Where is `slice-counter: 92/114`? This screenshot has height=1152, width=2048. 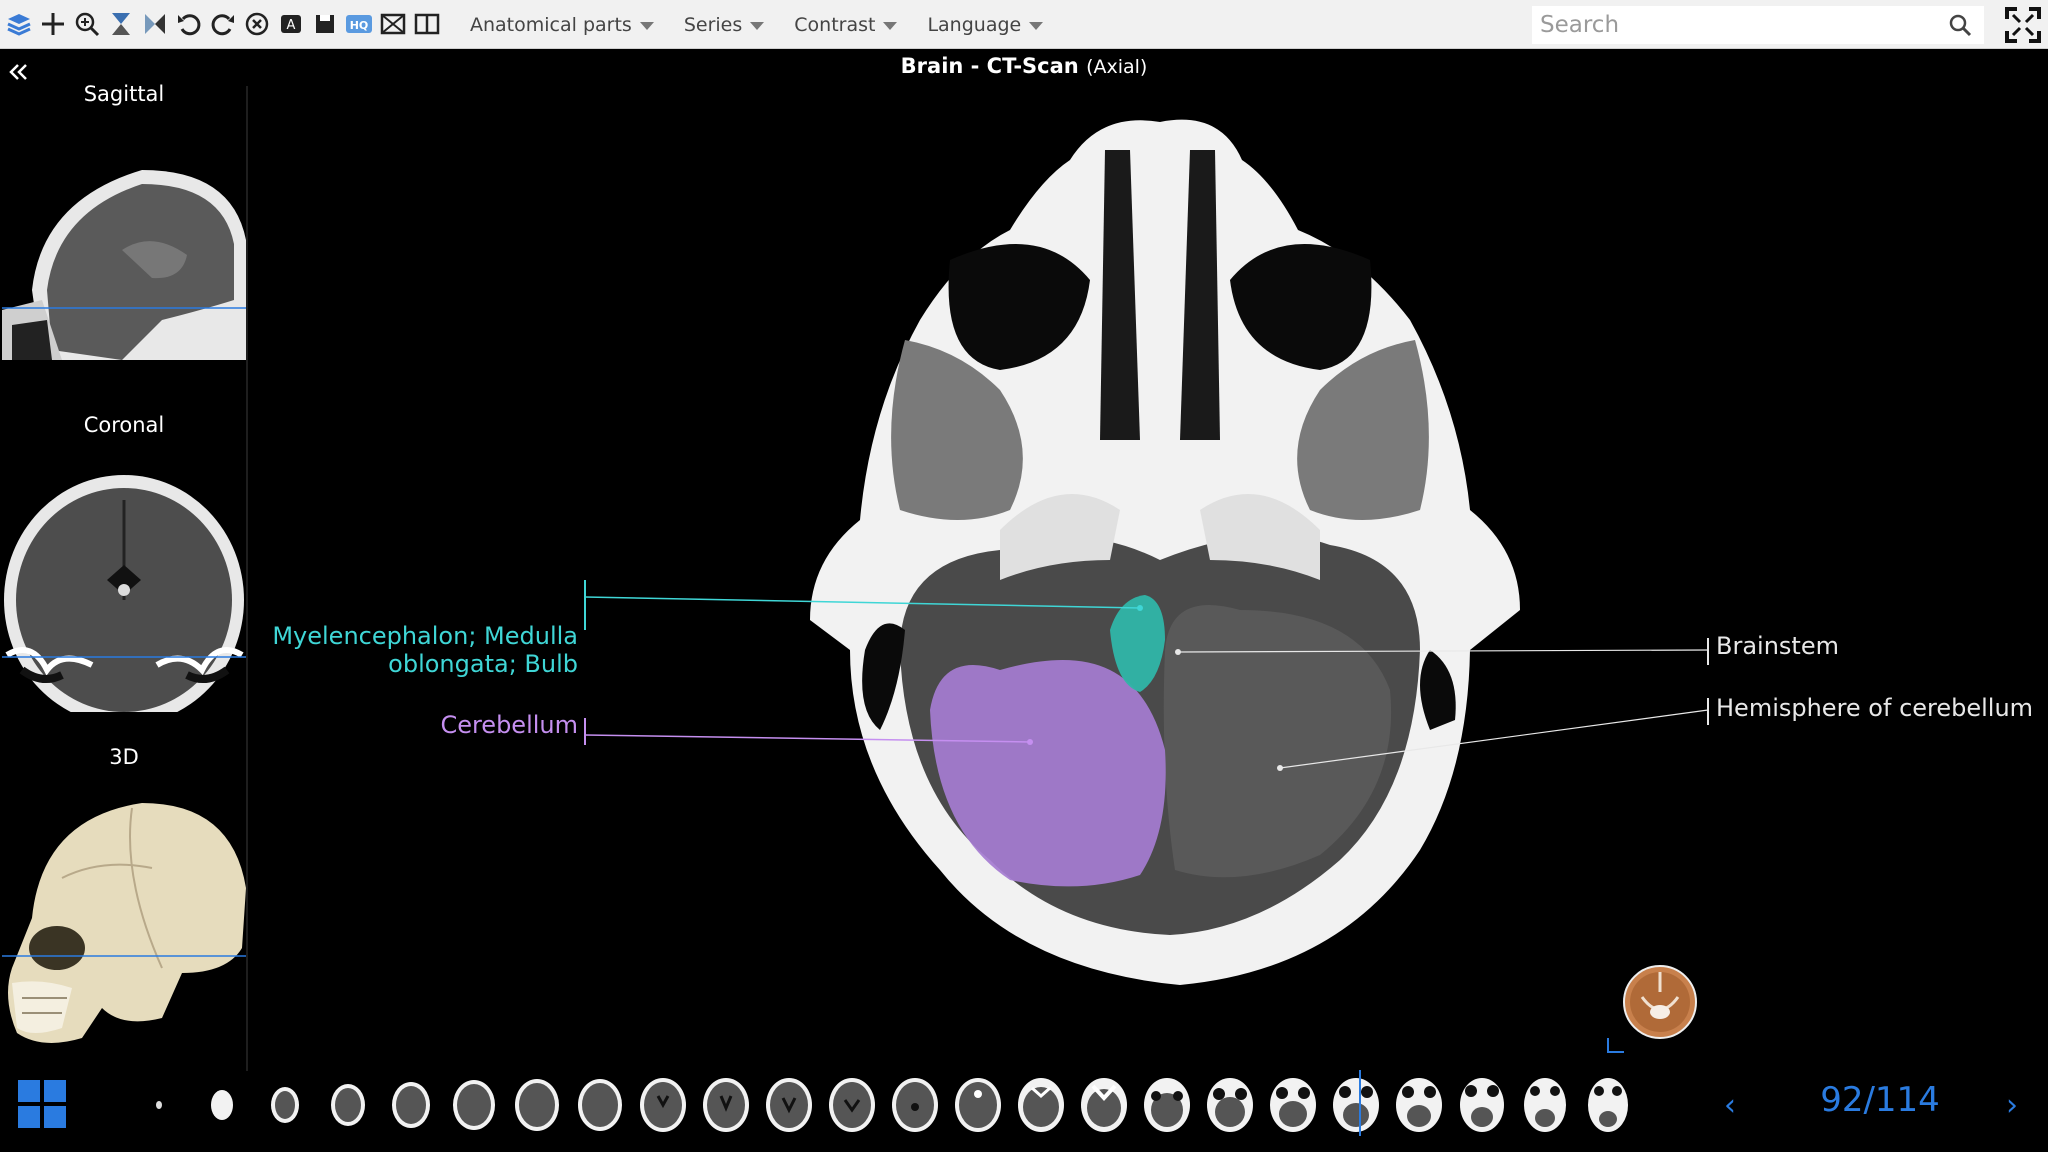
slice-counter: 92/114 is located at coordinates (1880, 1100).